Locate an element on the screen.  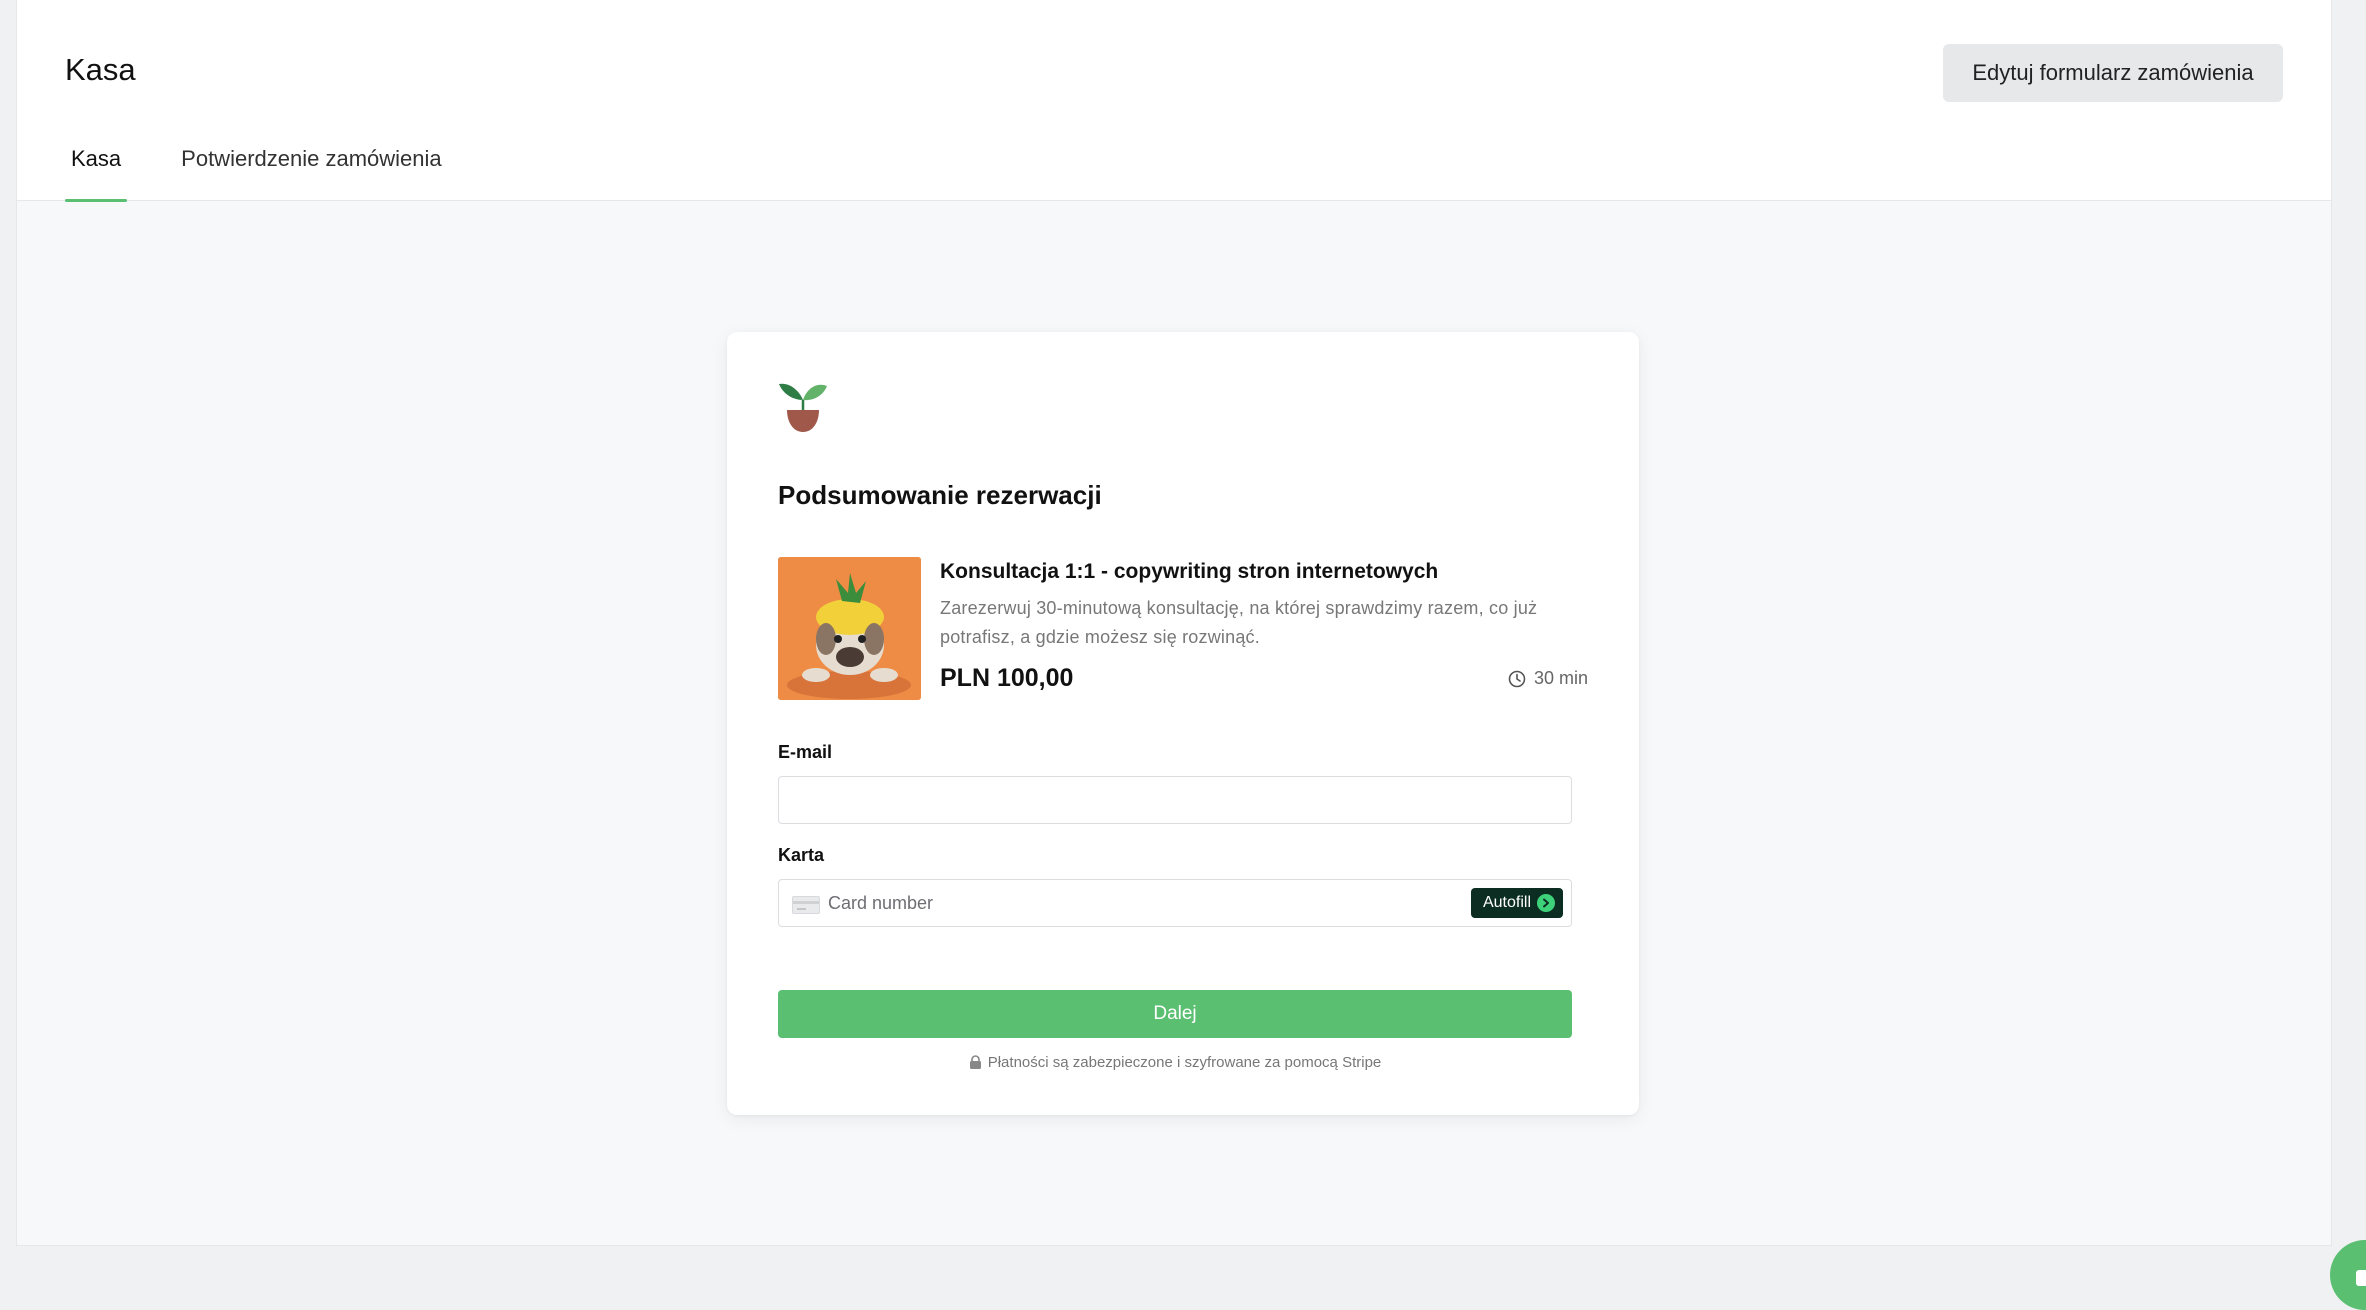
duration-label: 30 min is located at coordinates (1560, 678).